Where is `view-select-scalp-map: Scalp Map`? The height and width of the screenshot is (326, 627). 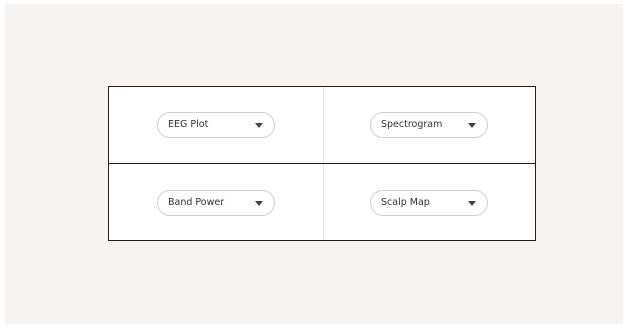 view-select-scalp-map: Scalp Map is located at coordinates (429, 203).